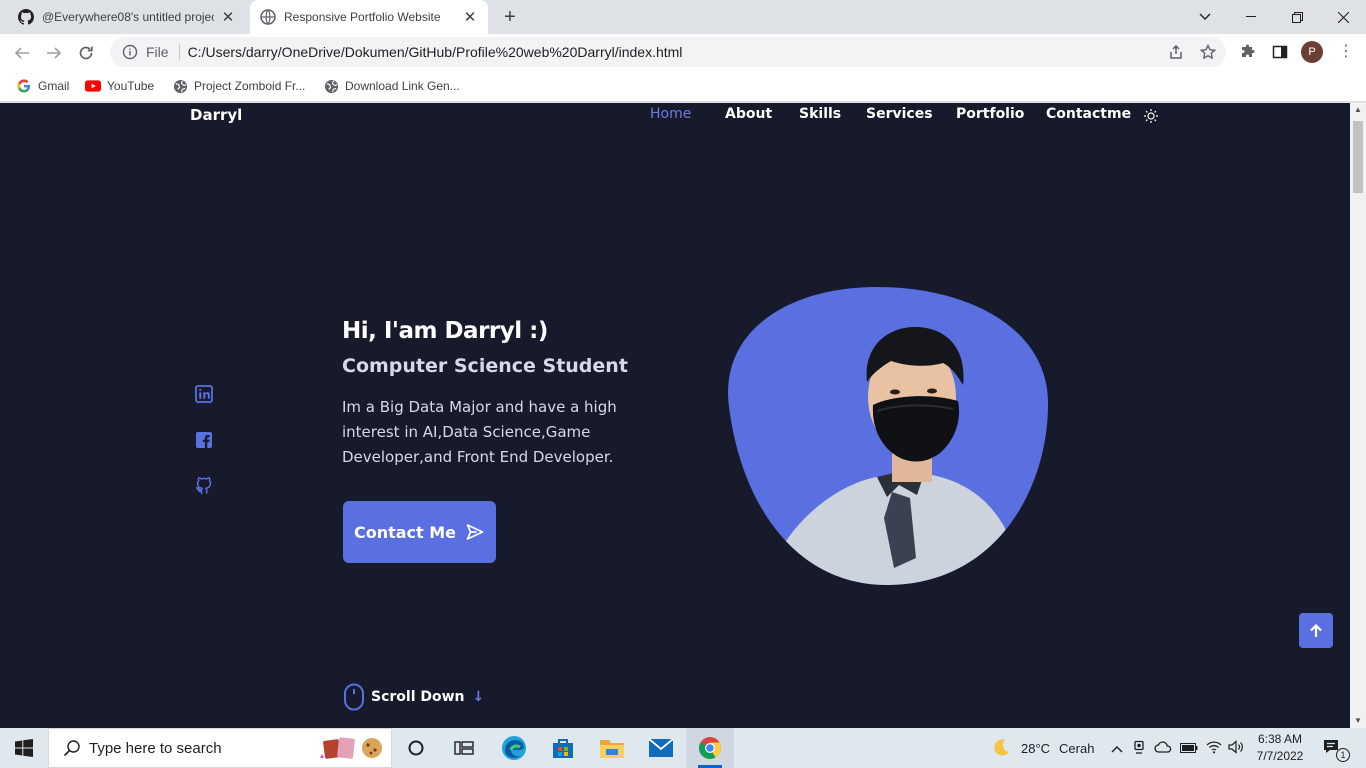 This screenshot has height=768, width=1366. What do you see at coordinates (418, 697) in the screenshot?
I see `scroll-down-label: Scroll Down` at bounding box center [418, 697].